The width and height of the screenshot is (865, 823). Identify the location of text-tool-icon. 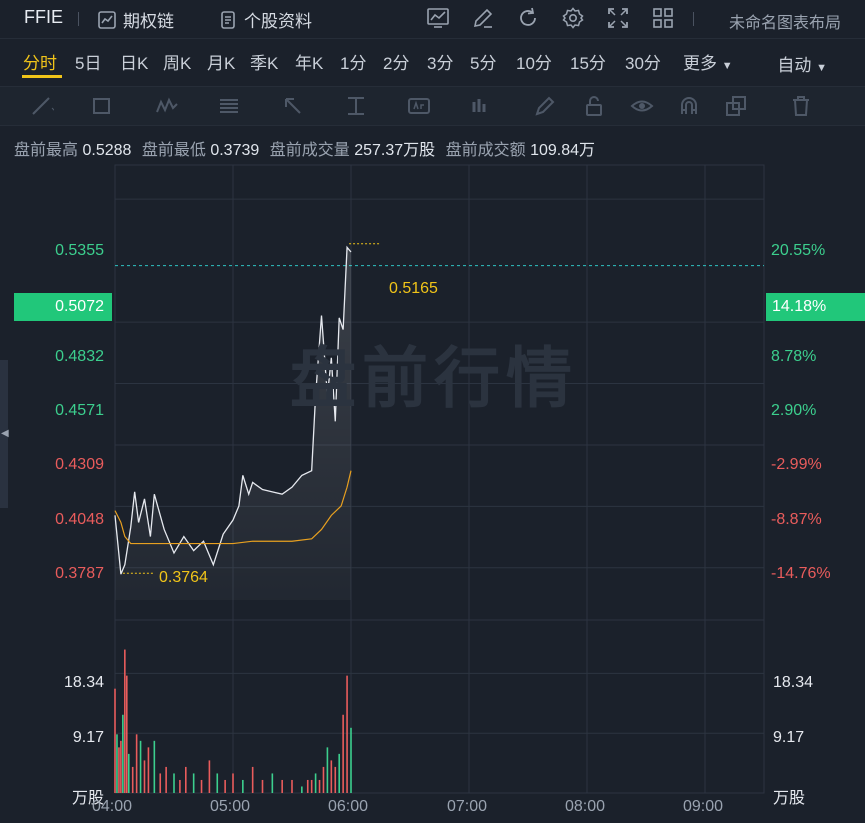
(419, 106).